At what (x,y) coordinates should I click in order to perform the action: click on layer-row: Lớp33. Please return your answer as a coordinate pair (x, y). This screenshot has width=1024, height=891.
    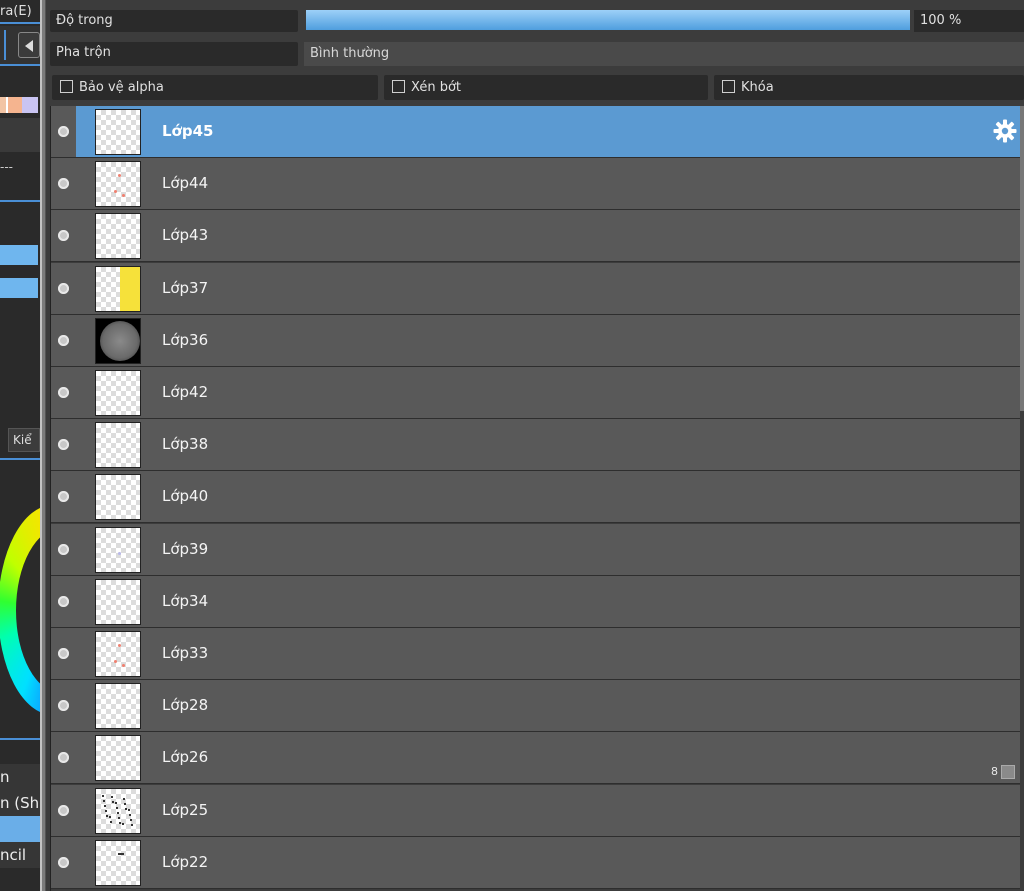
    Looking at the image, I should click on (535, 654).